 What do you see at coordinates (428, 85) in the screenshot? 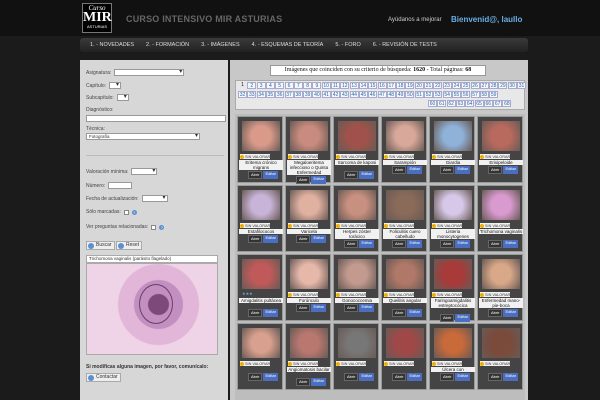
I see `page-link: 21` at bounding box center [428, 85].